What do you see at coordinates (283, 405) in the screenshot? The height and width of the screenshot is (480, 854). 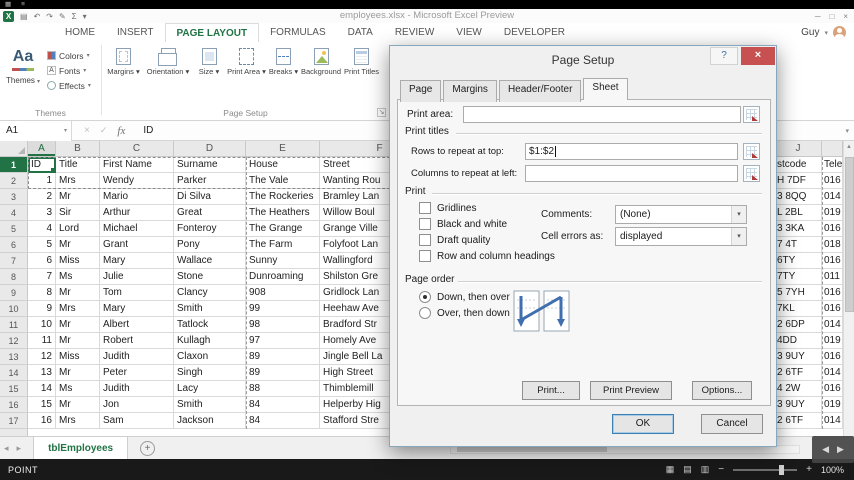 I see `cell-e16: 84` at bounding box center [283, 405].